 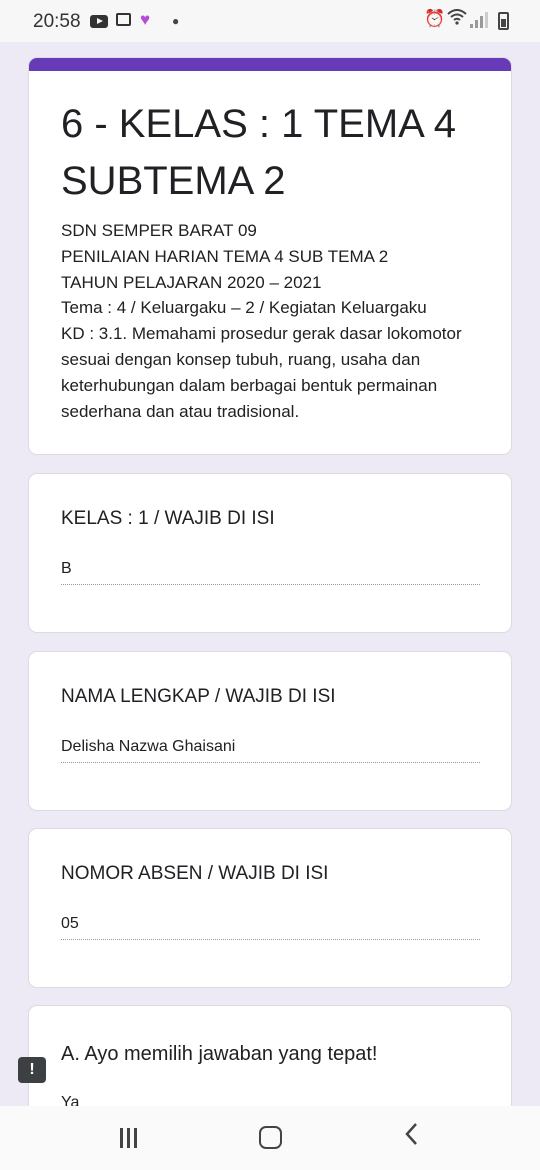 I want to click on status-bar: 20:58 ♥ ● ⏰, so click(x=270, y=21).